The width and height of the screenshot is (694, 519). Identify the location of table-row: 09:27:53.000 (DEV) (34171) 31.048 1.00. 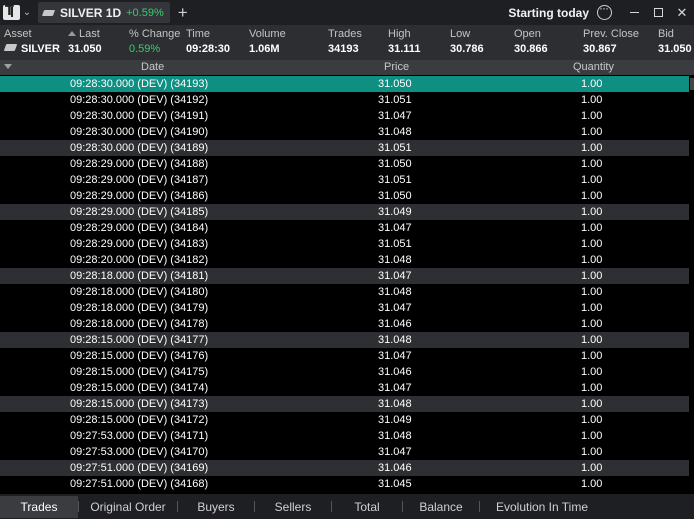
(347, 436).